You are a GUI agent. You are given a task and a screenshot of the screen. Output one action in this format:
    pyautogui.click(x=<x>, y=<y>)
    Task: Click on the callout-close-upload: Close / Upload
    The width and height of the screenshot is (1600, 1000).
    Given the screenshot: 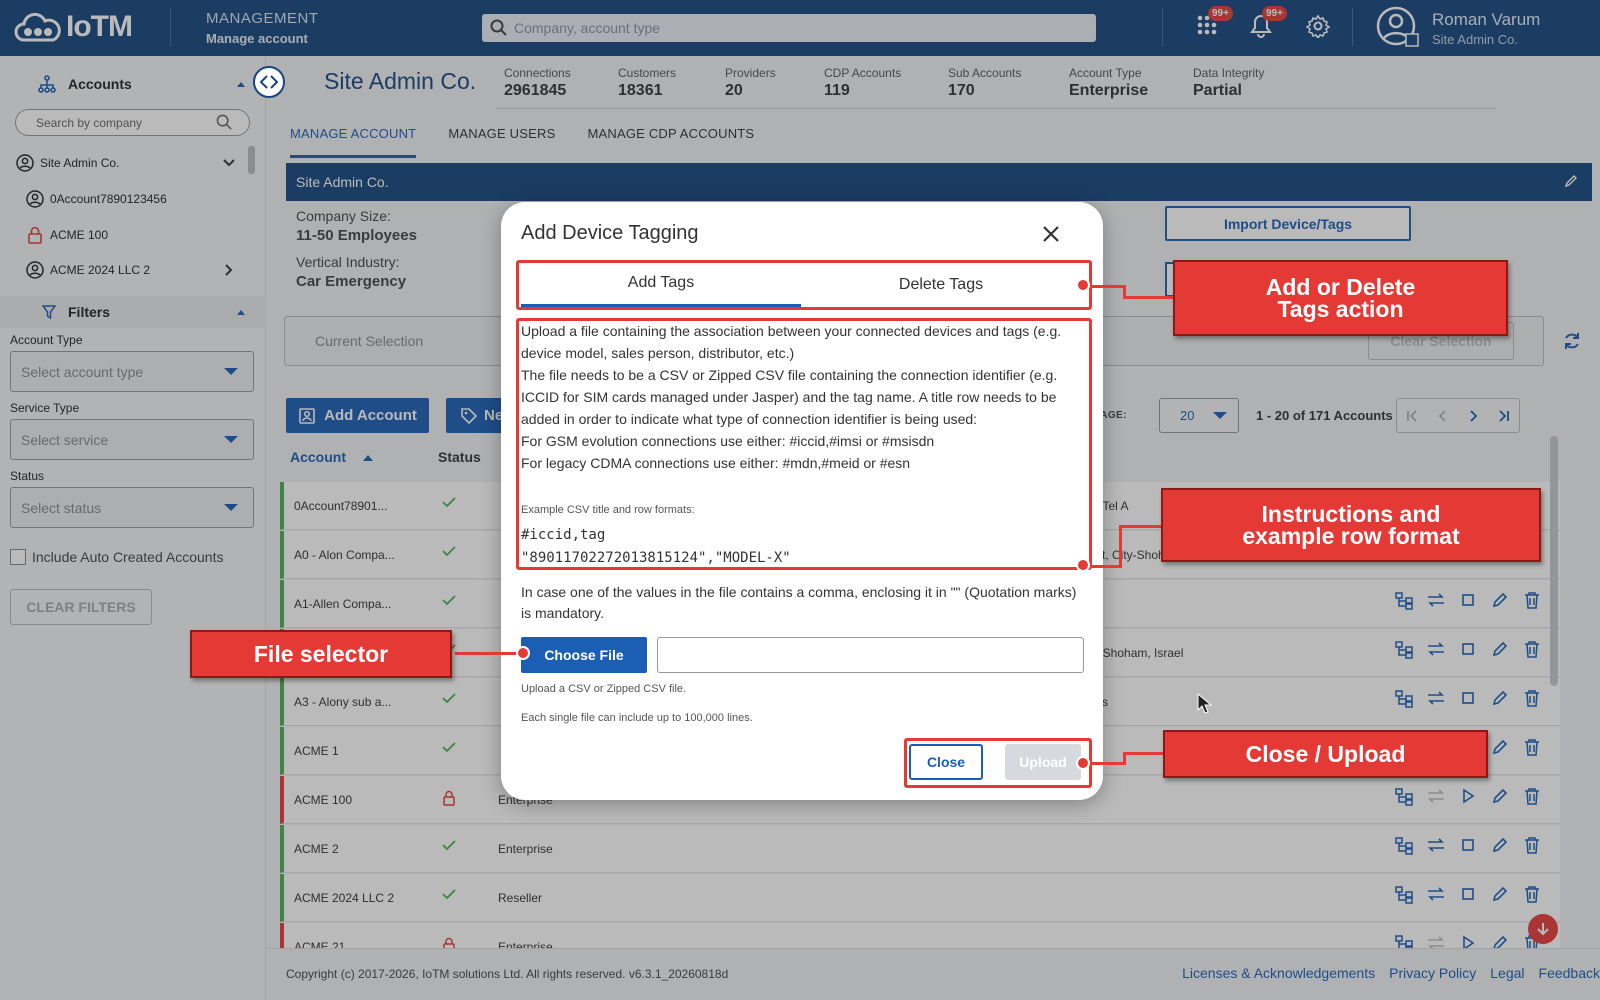 What is the action you would take?
    pyautogui.click(x=1325, y=754)
    